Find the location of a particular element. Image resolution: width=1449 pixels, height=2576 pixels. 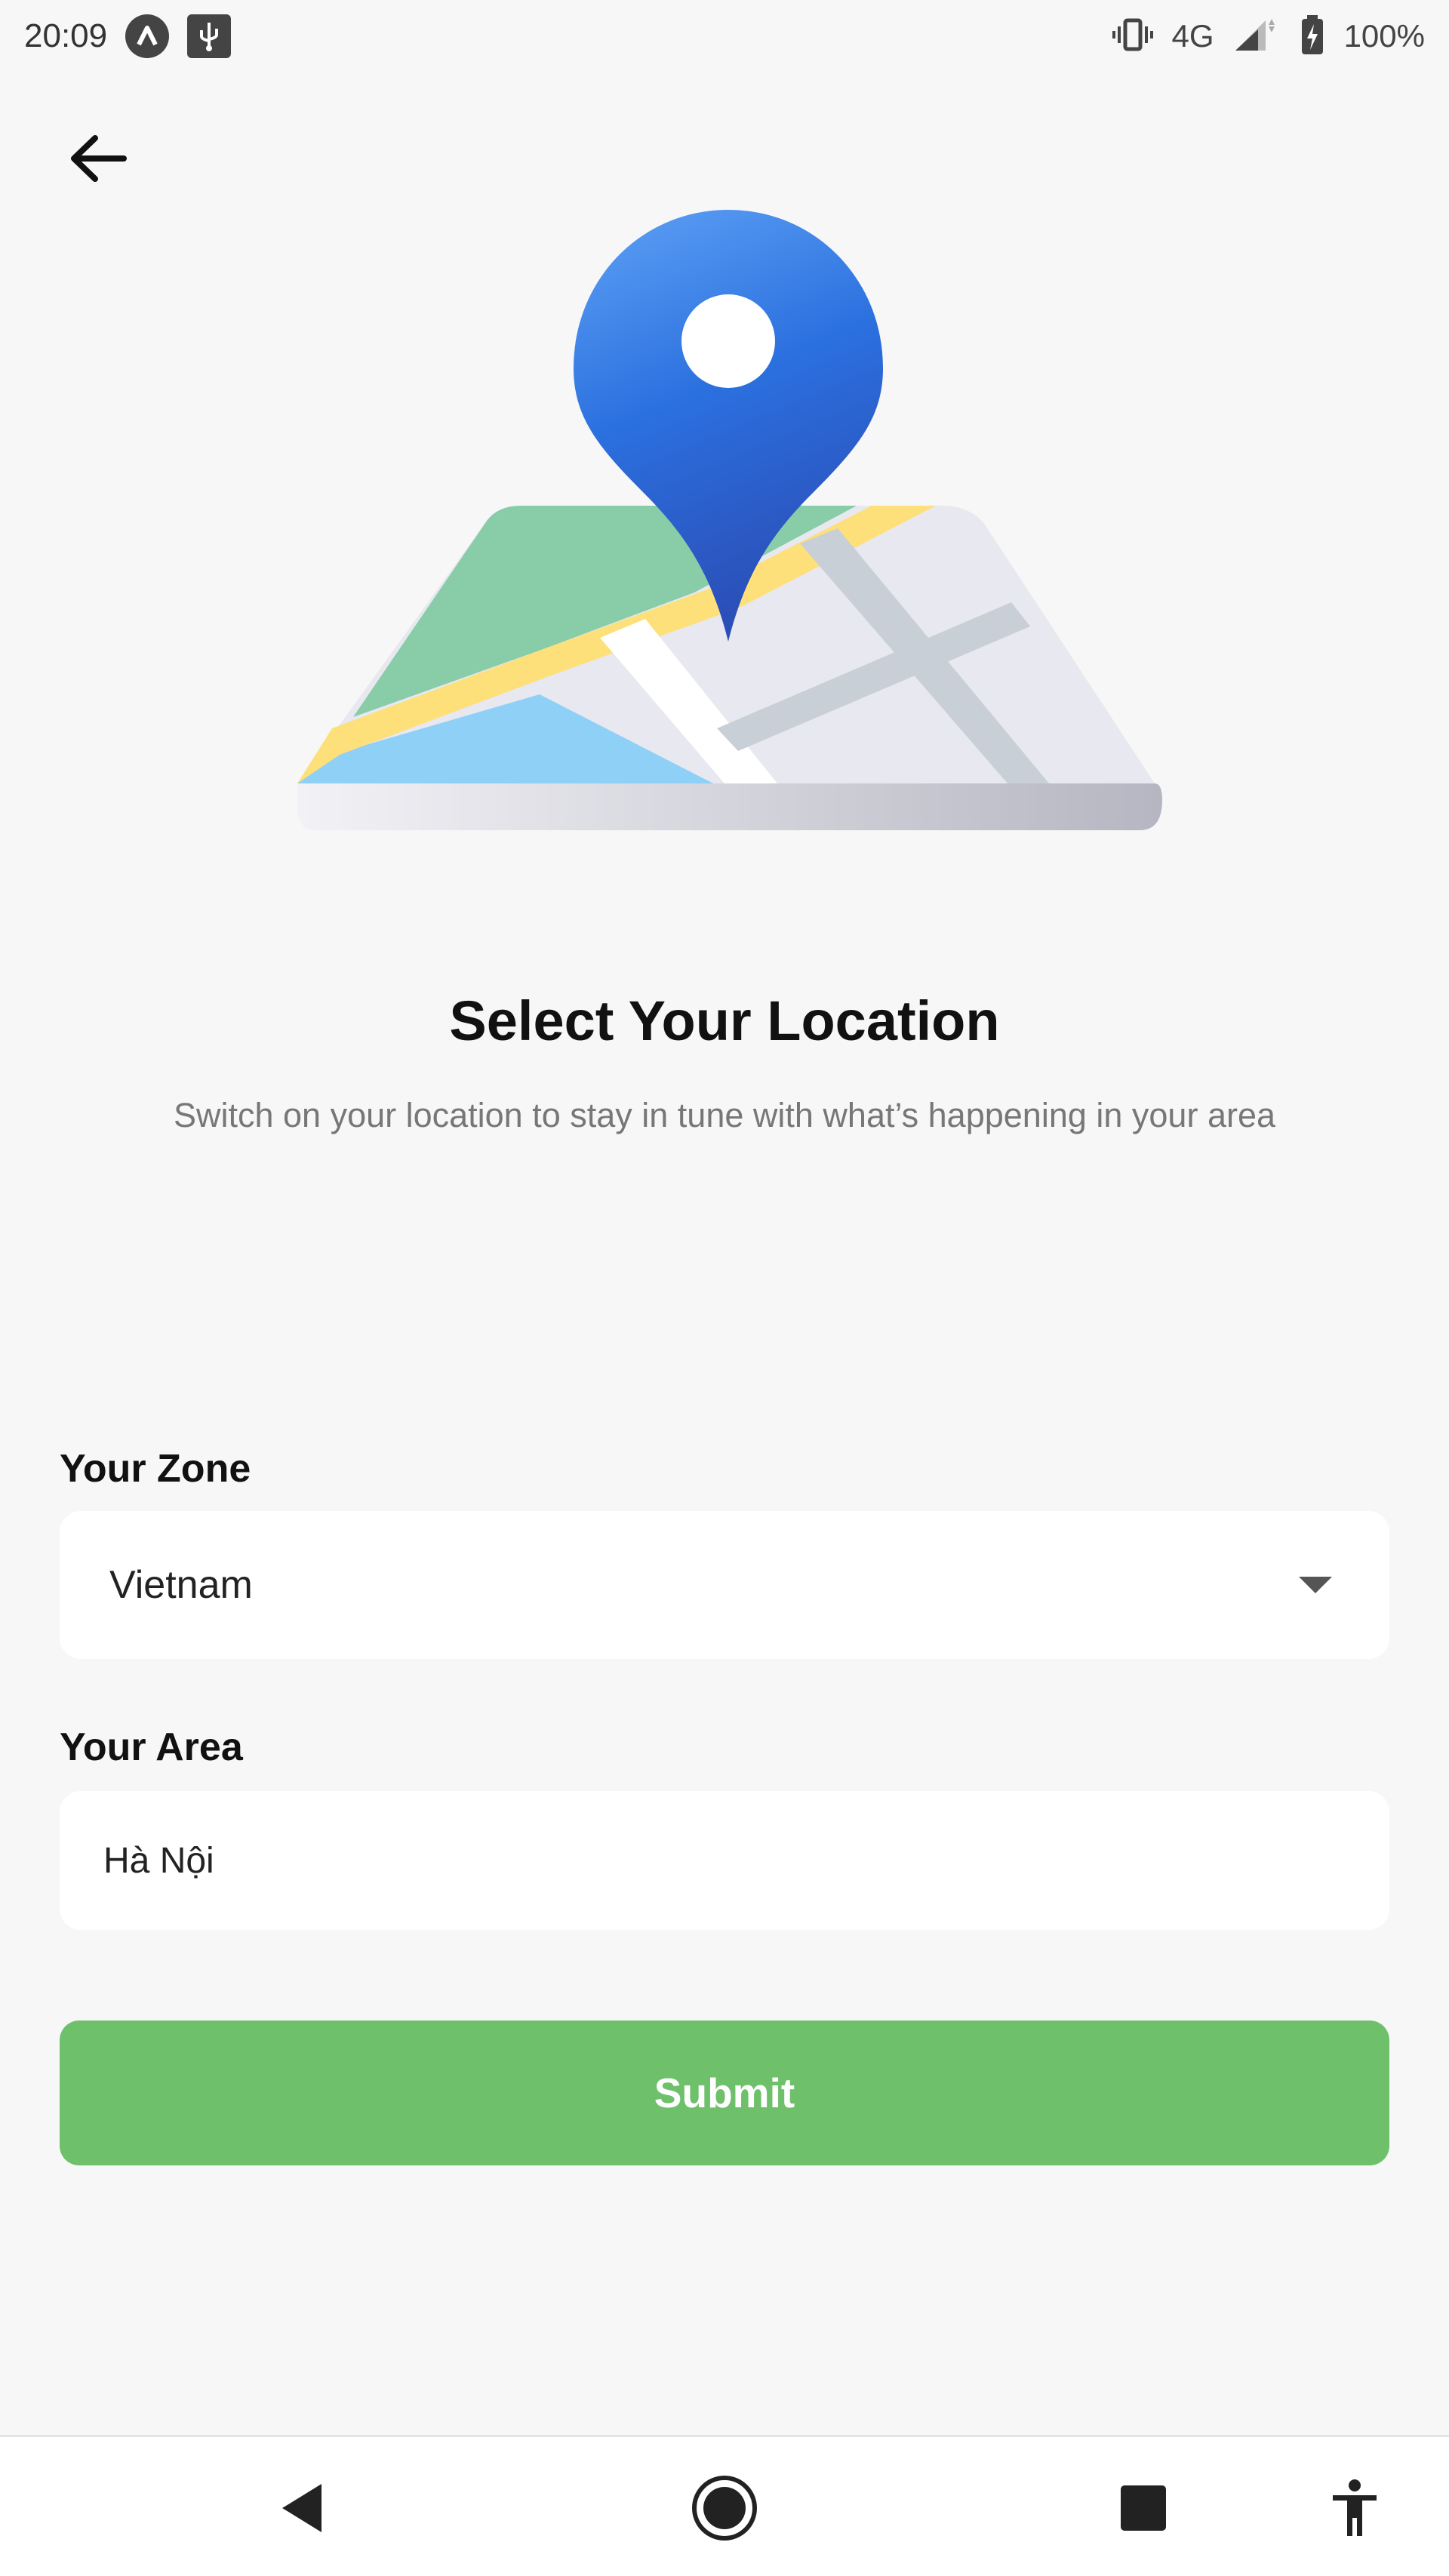

nav-home-button is located at coordinates (724, 2506).